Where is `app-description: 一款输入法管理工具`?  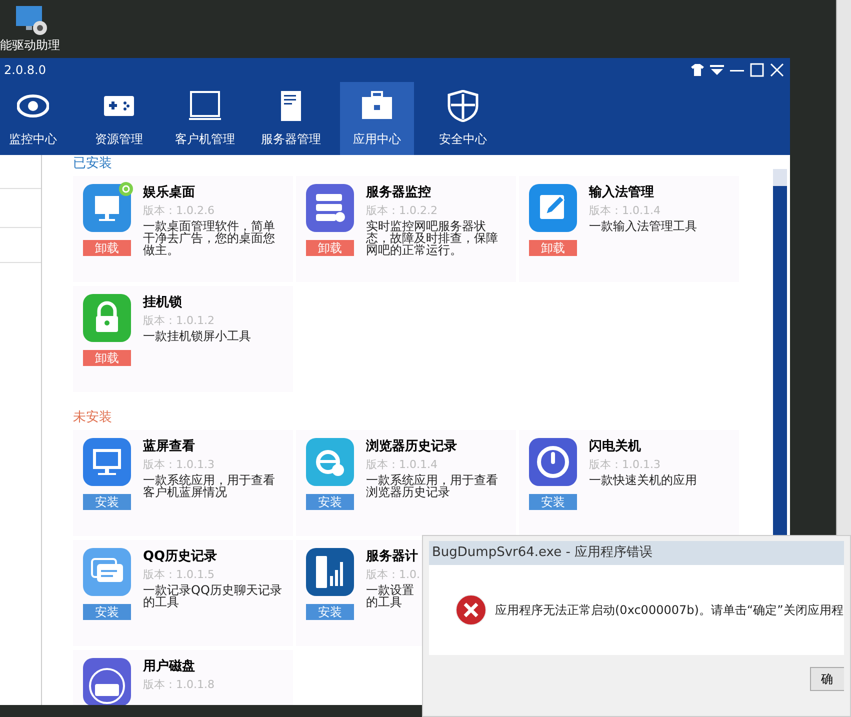
app-description: 一款输入法管理工具 is located at coordinates (643, 226).